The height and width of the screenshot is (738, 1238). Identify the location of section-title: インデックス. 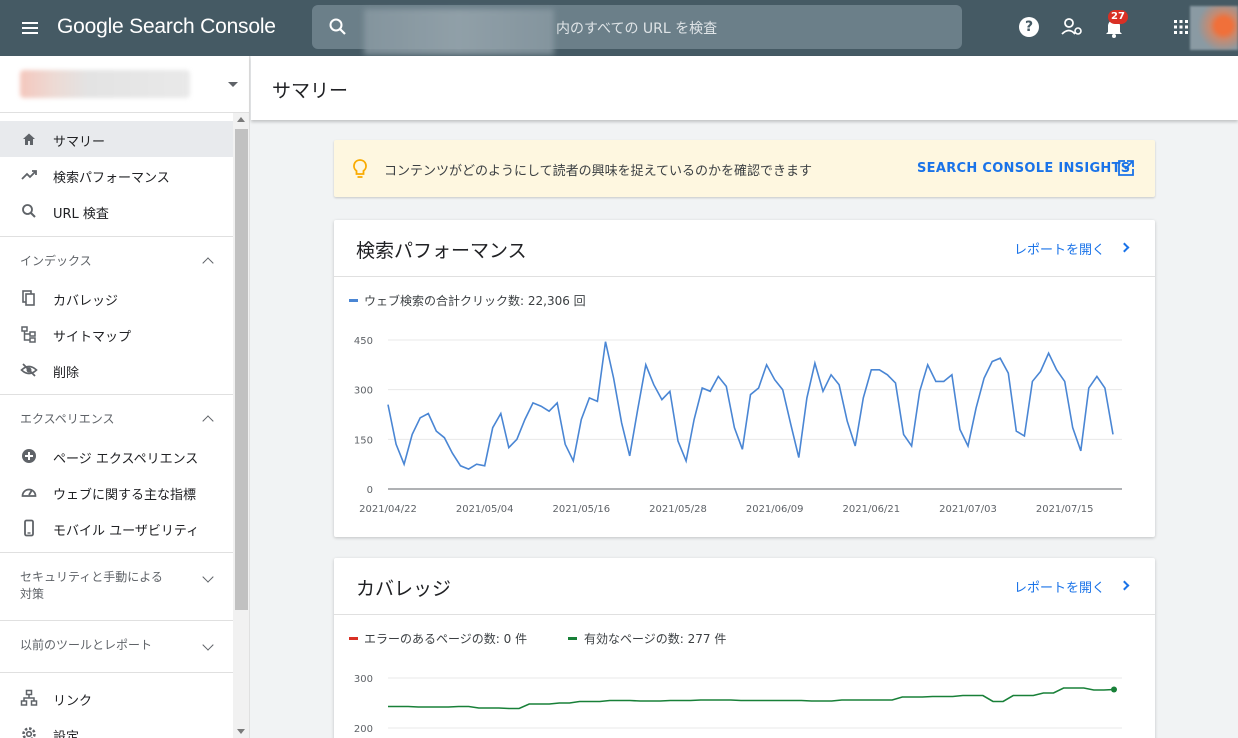
(56, 261).